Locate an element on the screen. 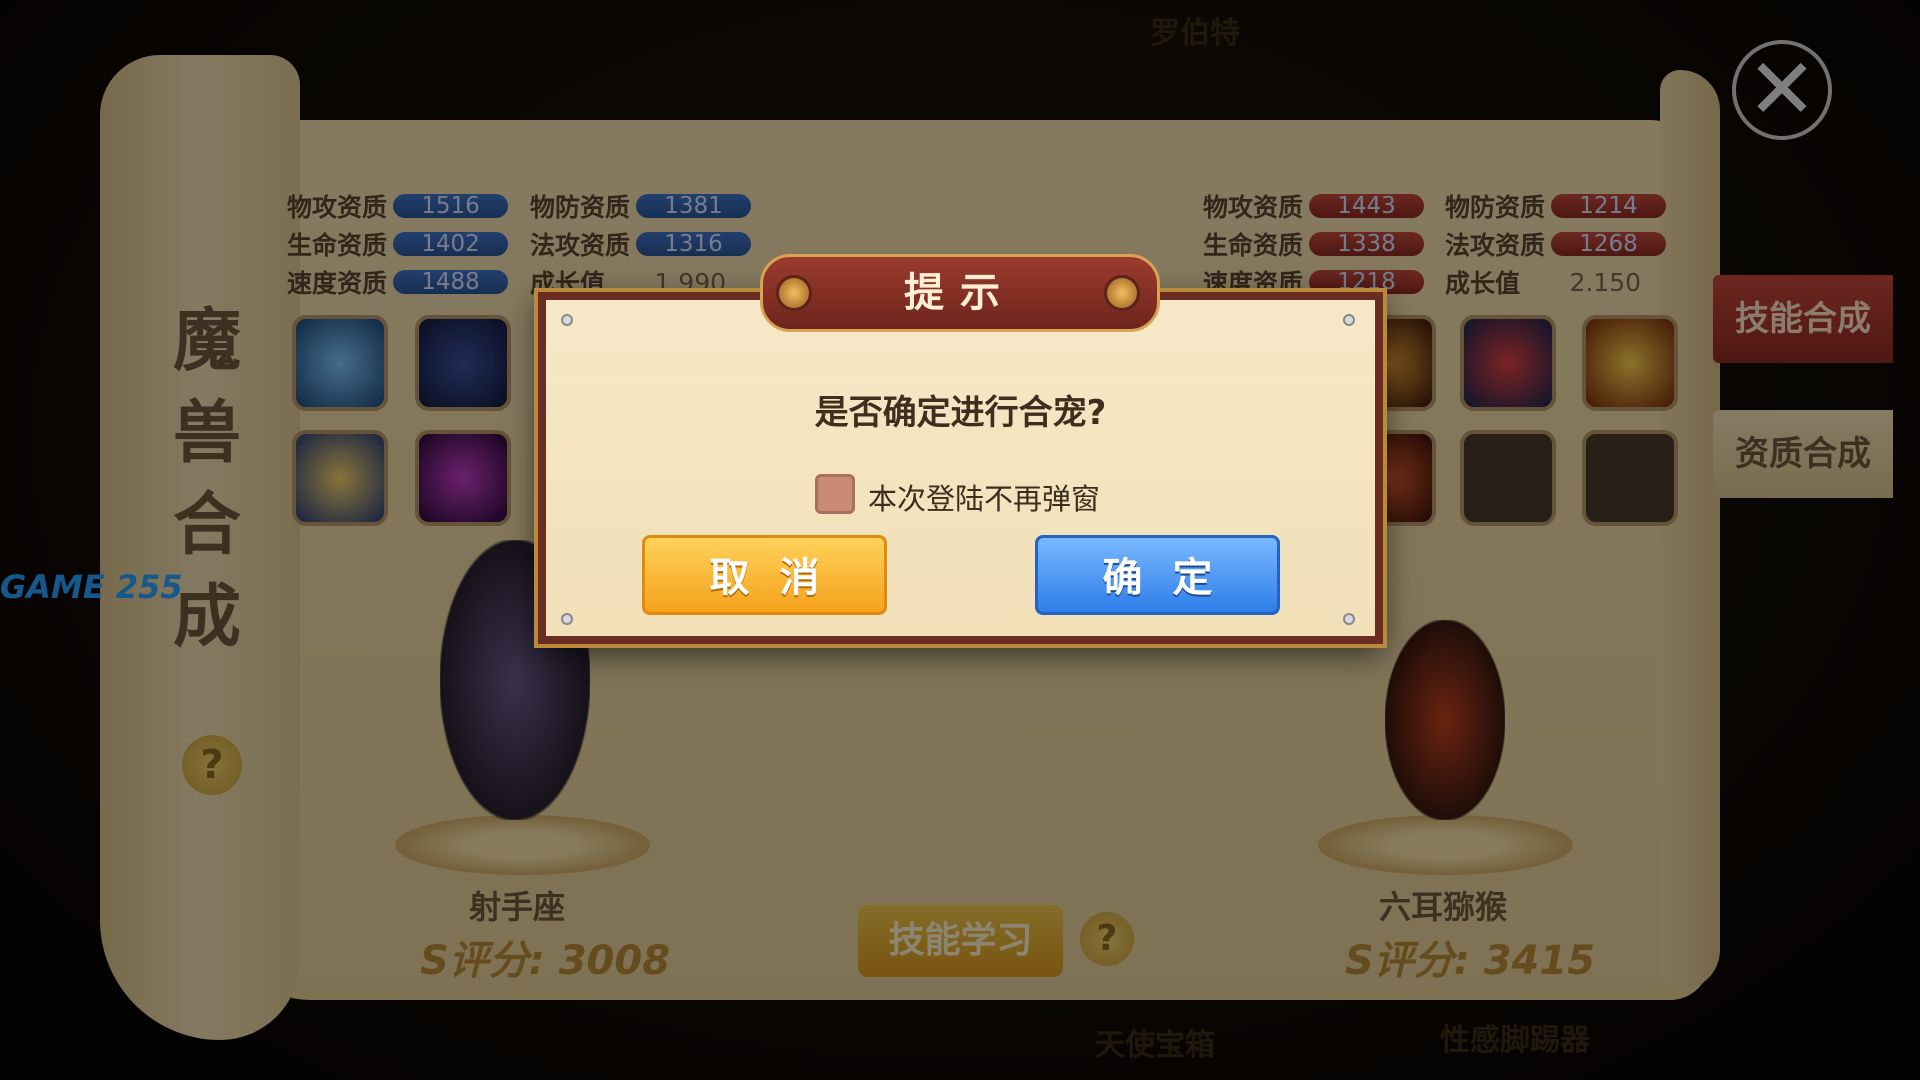 The width and height of the screenshot is (1920, 1080). dont-show-again-checkbox is located at coordinates (835, 494).